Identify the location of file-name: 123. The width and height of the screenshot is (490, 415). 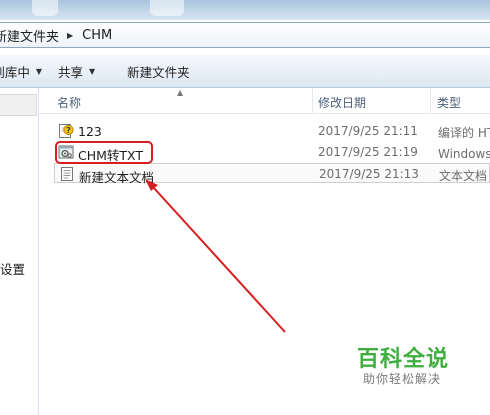
(90, 131).